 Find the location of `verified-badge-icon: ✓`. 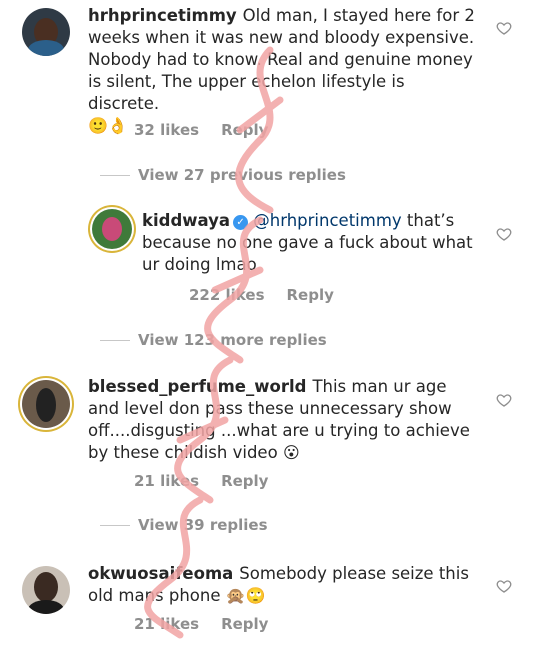

verified-badge-icon: ✓ is located at coordinates (241, 222).